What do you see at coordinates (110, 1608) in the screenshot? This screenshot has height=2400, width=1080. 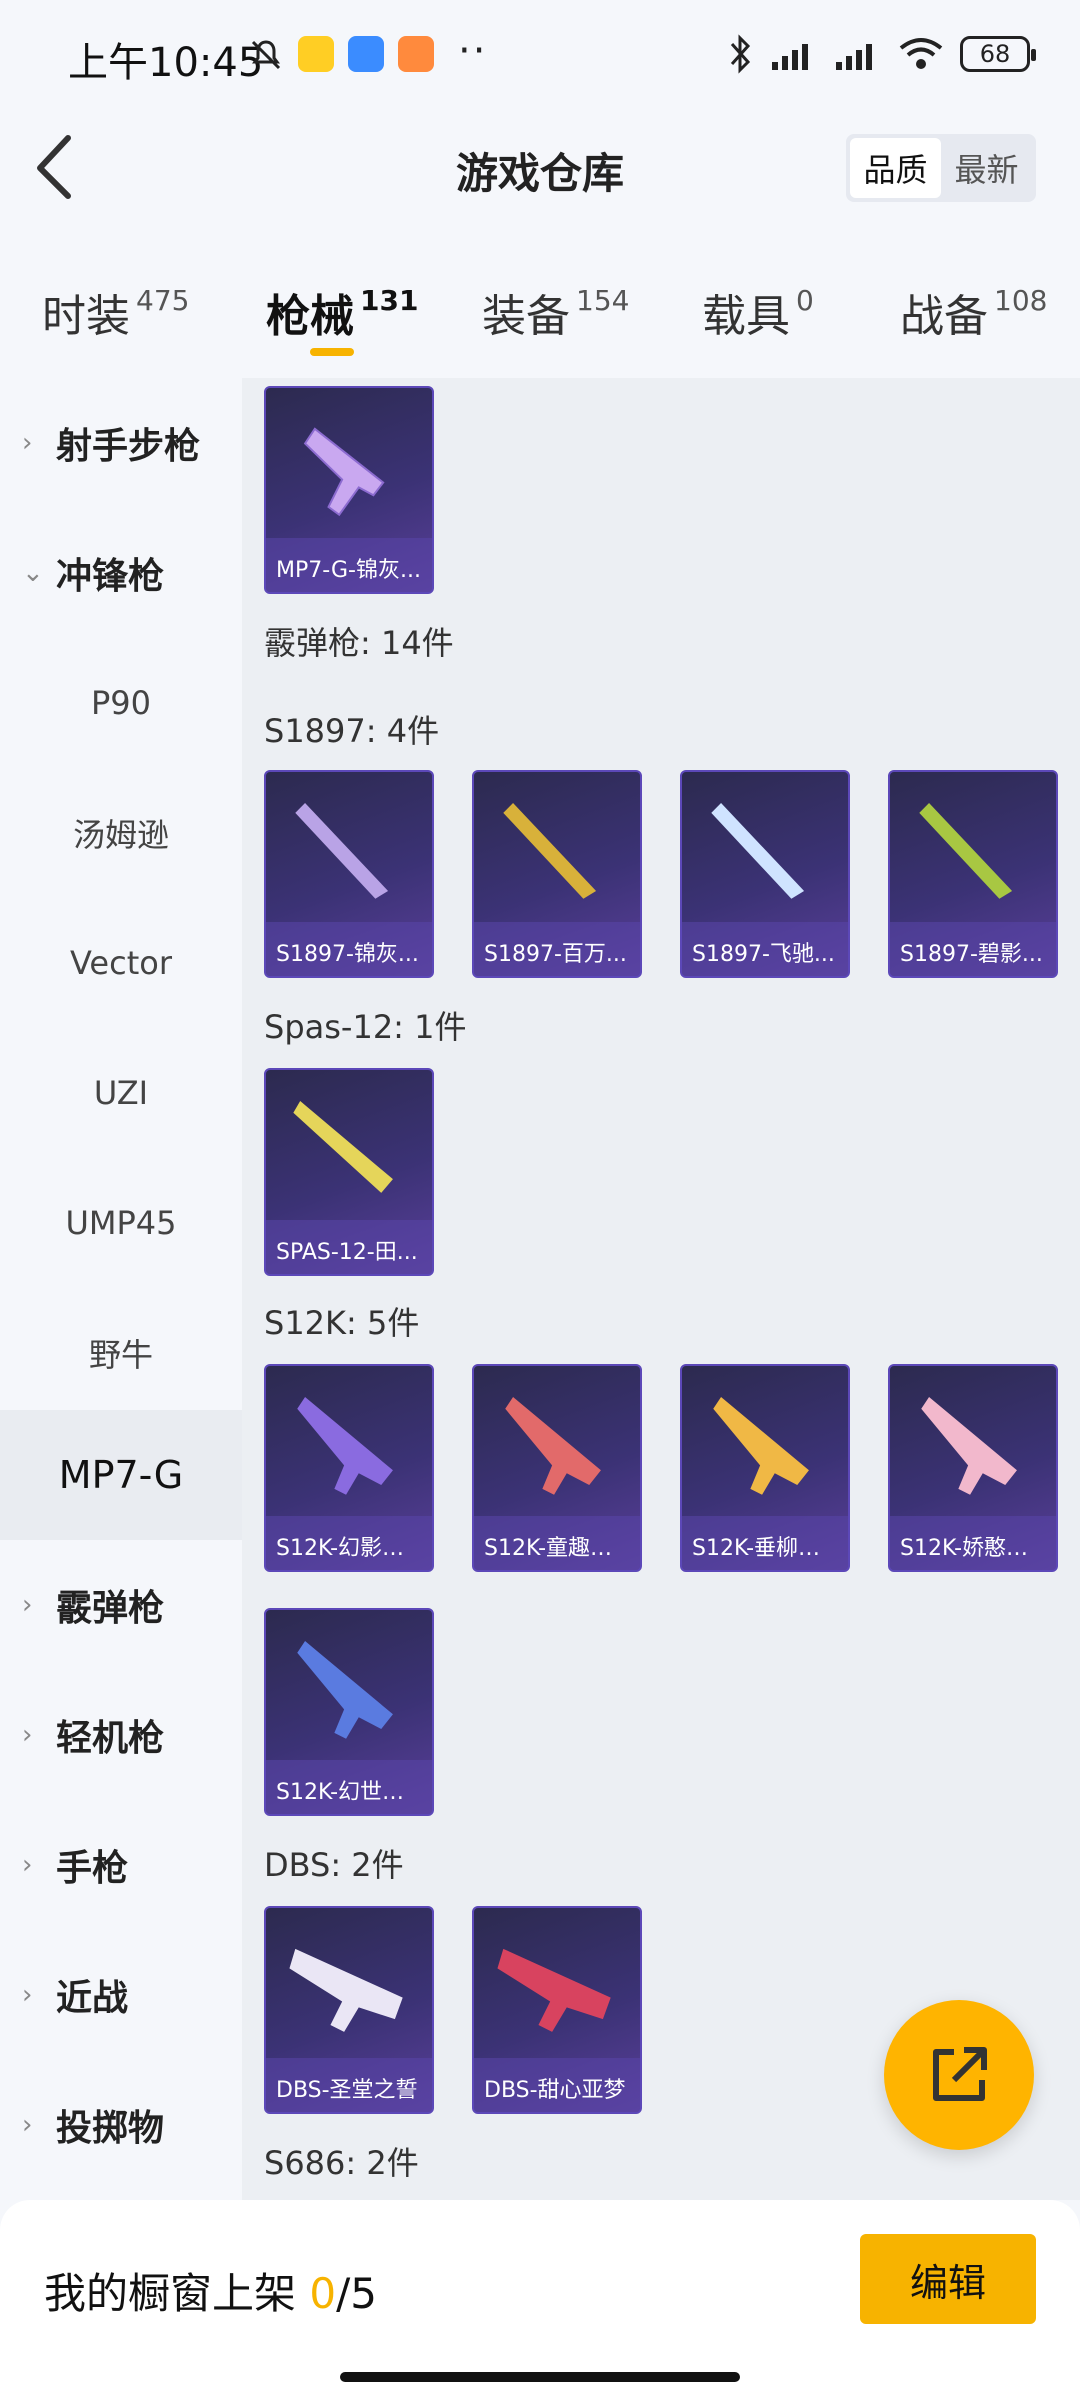 I see `sidebar-item-label: 霰弹枪` at bounding box center [110, 1608].